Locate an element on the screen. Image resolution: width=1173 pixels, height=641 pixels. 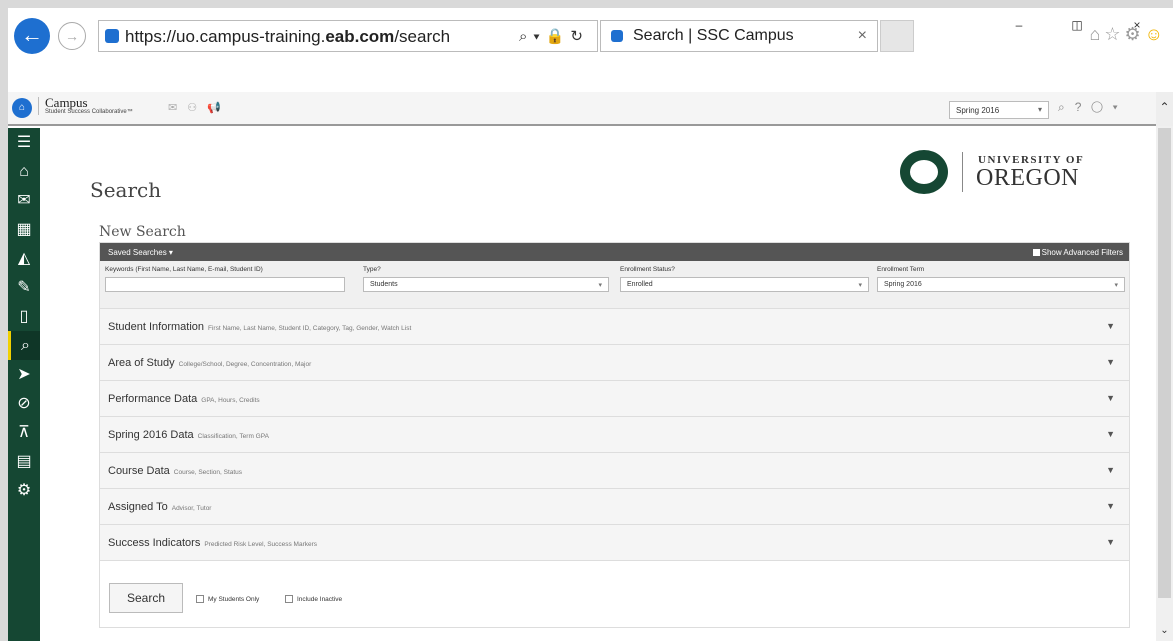
term-select: Spring 2016 ▾ is located at coordinates (999, 110).